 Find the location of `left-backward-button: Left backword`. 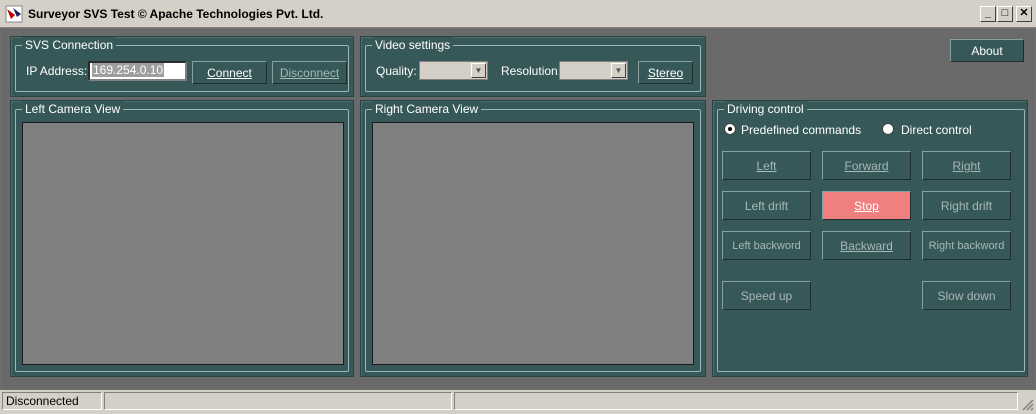

left-backward-button: Left backword is located at coordinates (766, 245).